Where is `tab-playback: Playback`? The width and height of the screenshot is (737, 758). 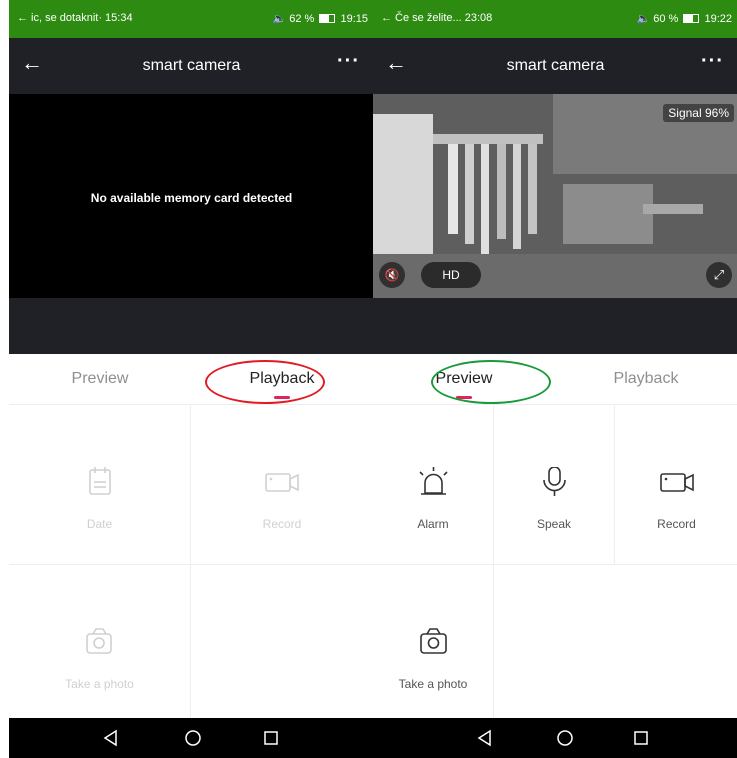 tab-playback: Playback is located at coordinates (646, 379).